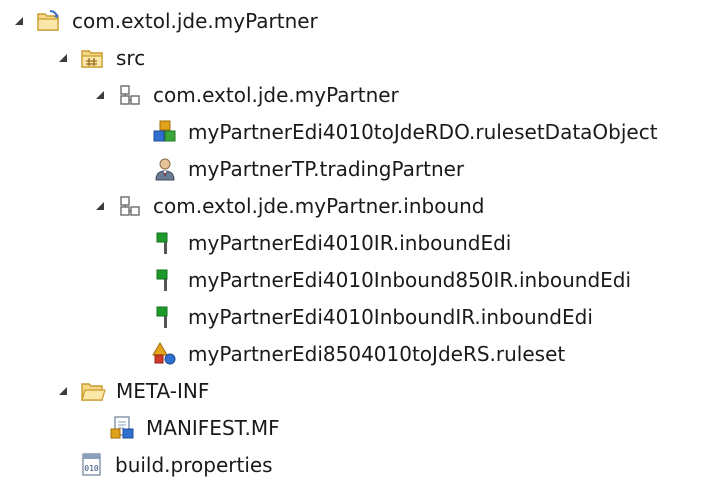 Image resolution: width=701 pixels, height=481 pixels. What do you see at coordinates (165, 132) in the screenshot?
I see `ruleset-data-object-icon` at bounding box center [165, 132].